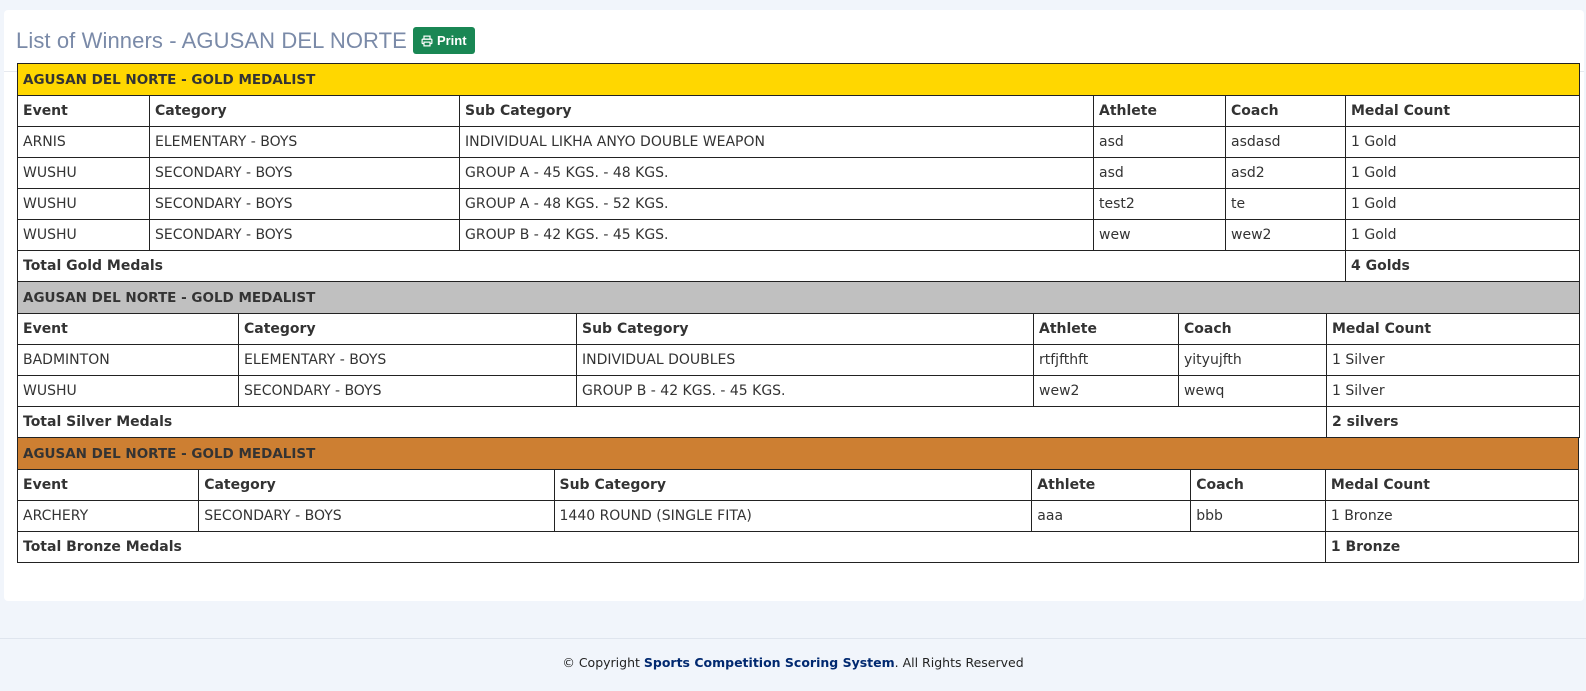  What do you see at coordinates (1106, 391) in the screenshot?
I see `cell-athlete: wew2` at bounding box center [1106, 391].